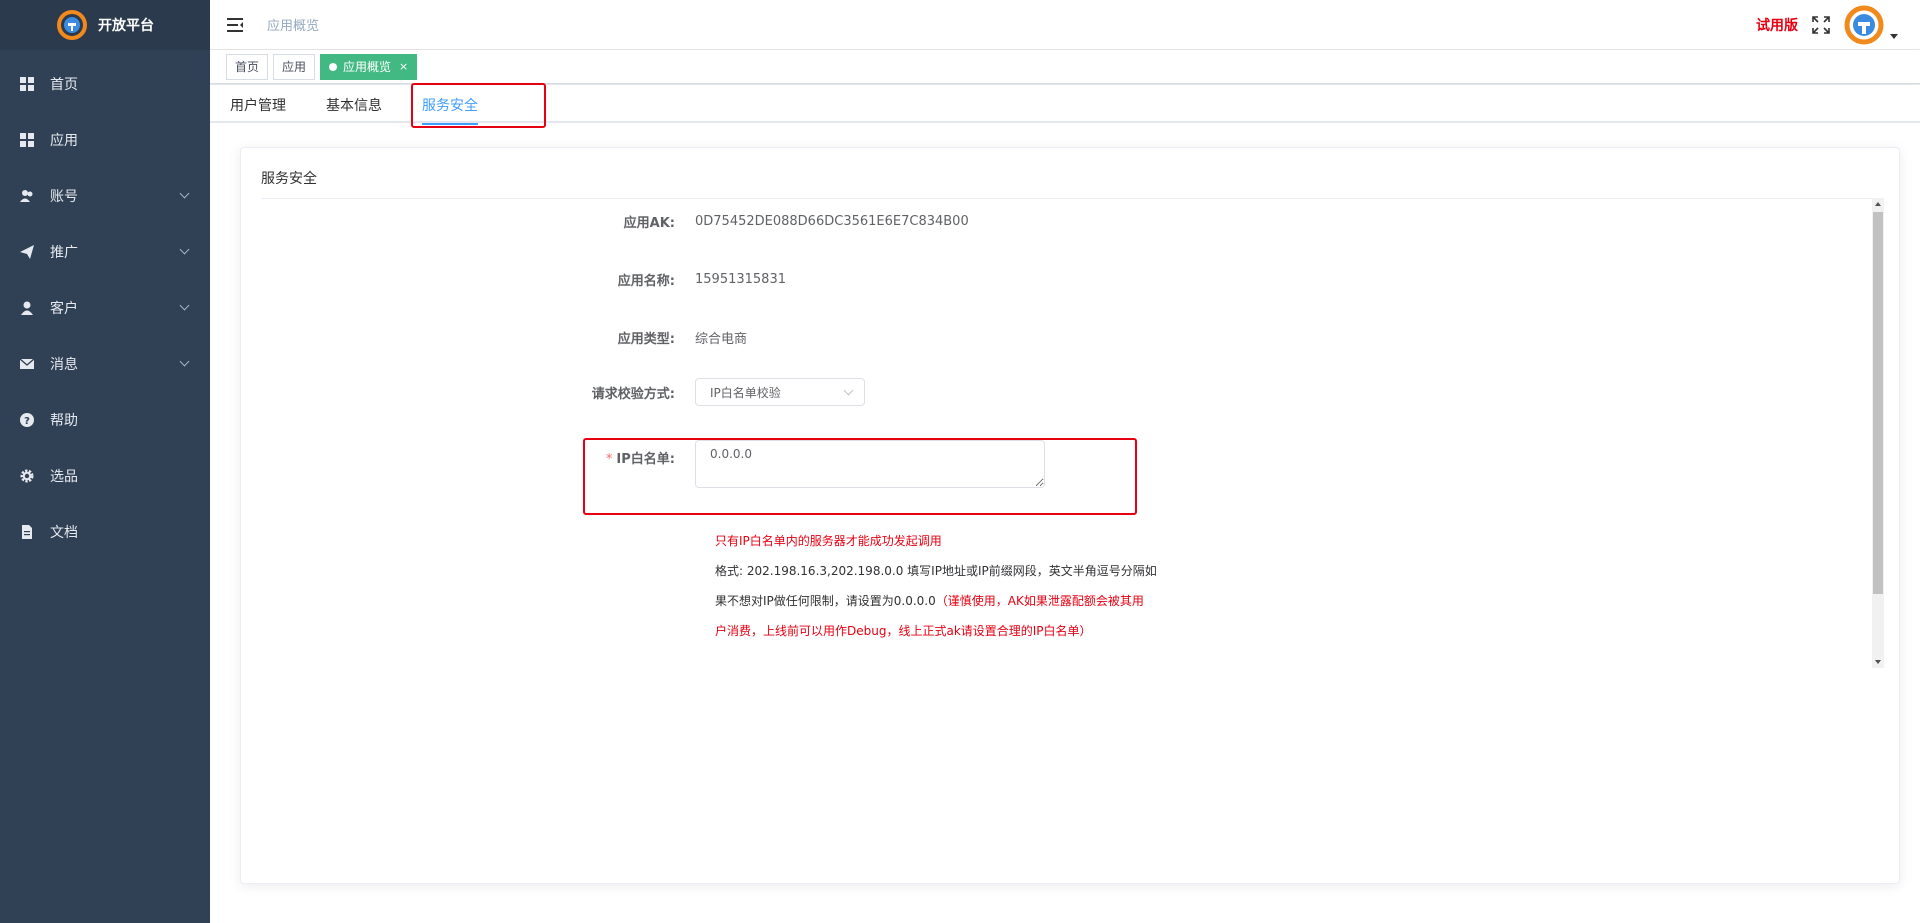  Describe the element at coordinates (27, 476) in the screenshot. I see `gear-icon` at that location.